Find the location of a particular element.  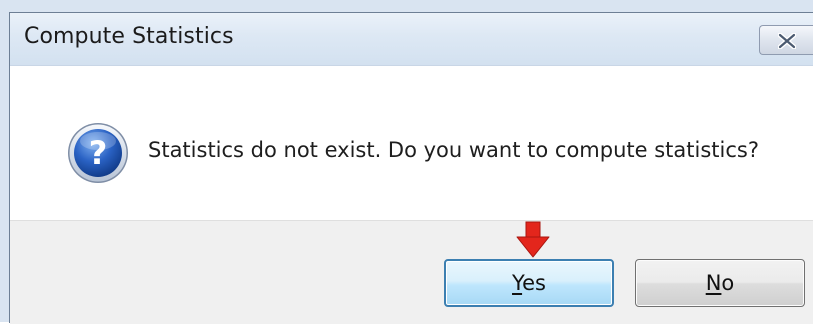

no-button: No is located at coordinates (720, 283).